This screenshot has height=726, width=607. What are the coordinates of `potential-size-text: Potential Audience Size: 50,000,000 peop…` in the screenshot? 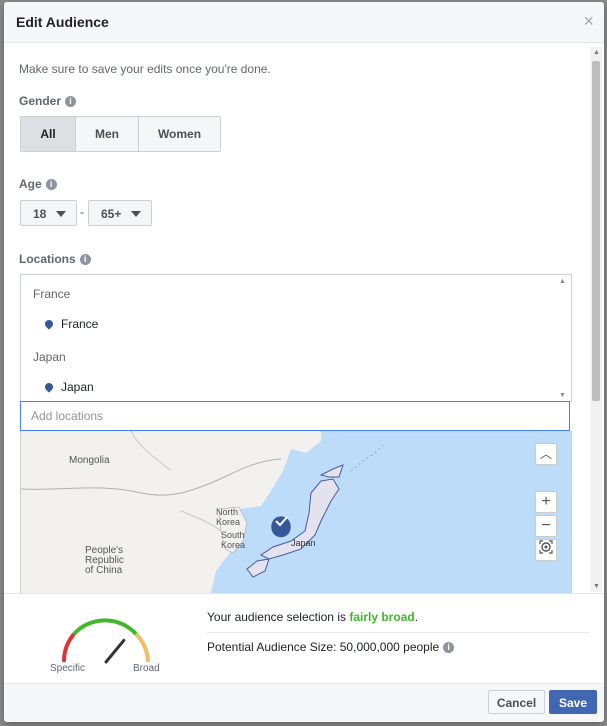 It's located at (331, 647).